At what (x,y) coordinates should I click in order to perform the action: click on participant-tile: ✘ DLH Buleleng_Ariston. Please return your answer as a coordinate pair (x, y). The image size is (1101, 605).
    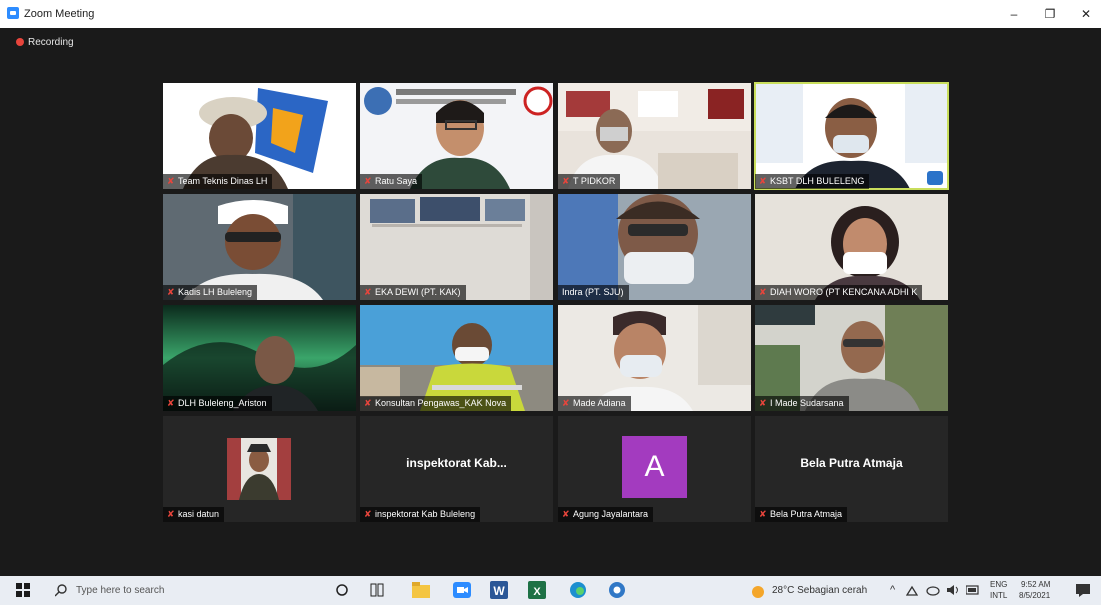
    Looking at the image, I should click on (259, 358).